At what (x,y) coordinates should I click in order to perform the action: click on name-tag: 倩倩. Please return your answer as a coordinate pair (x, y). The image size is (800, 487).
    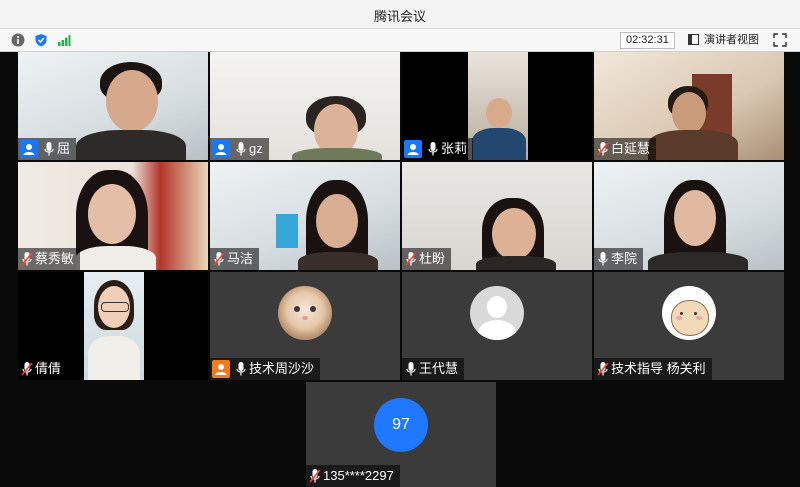
    Looking at the image, I should click on (43, 369).